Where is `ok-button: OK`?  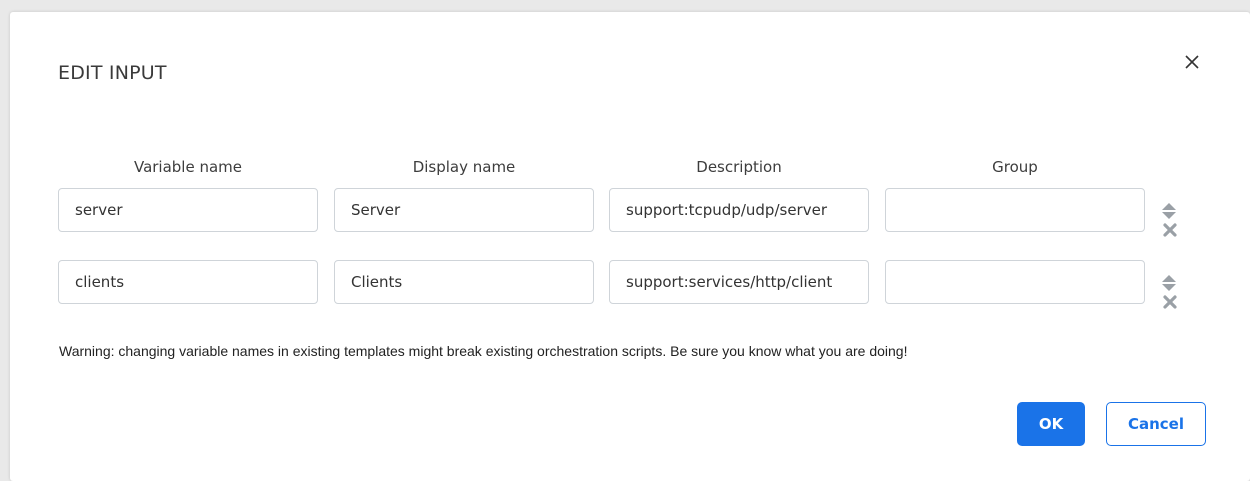
ok-button: OK is located at coordinates (1051, 424).